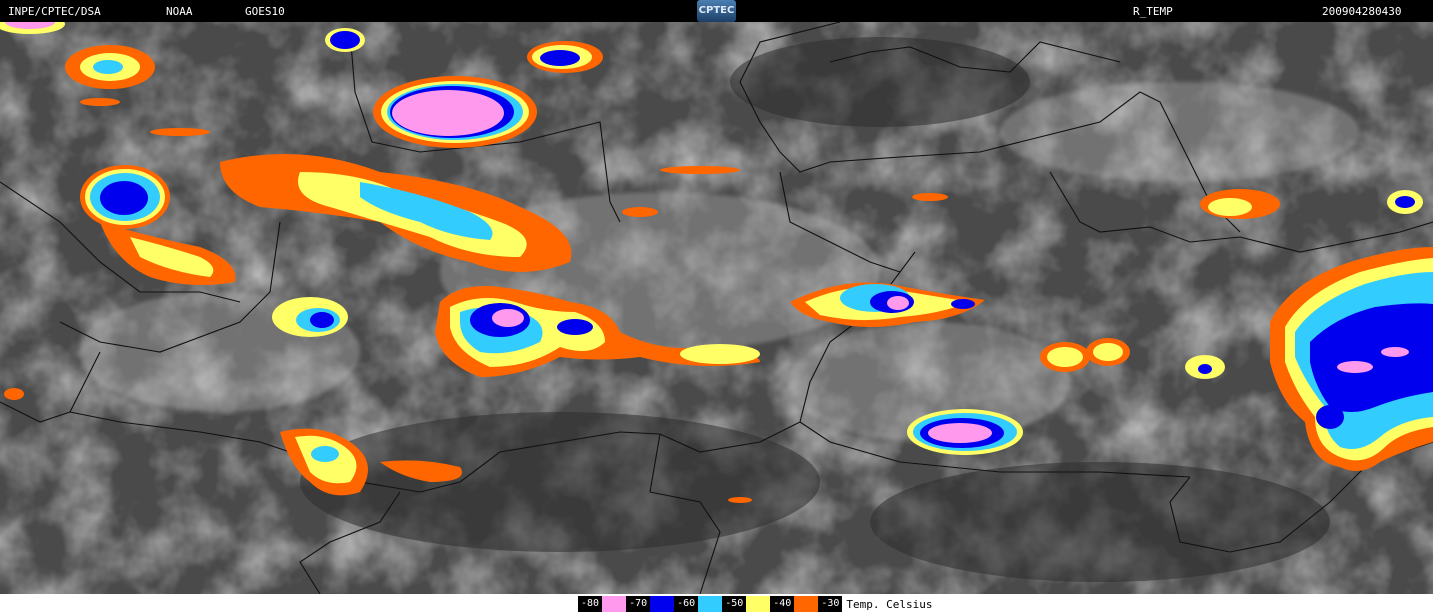 This screenshot has height=614, width=1433. Describe the element at coordinates (1153, 11) in the screenshot. I see `product-label: R_TEMP` at that location.